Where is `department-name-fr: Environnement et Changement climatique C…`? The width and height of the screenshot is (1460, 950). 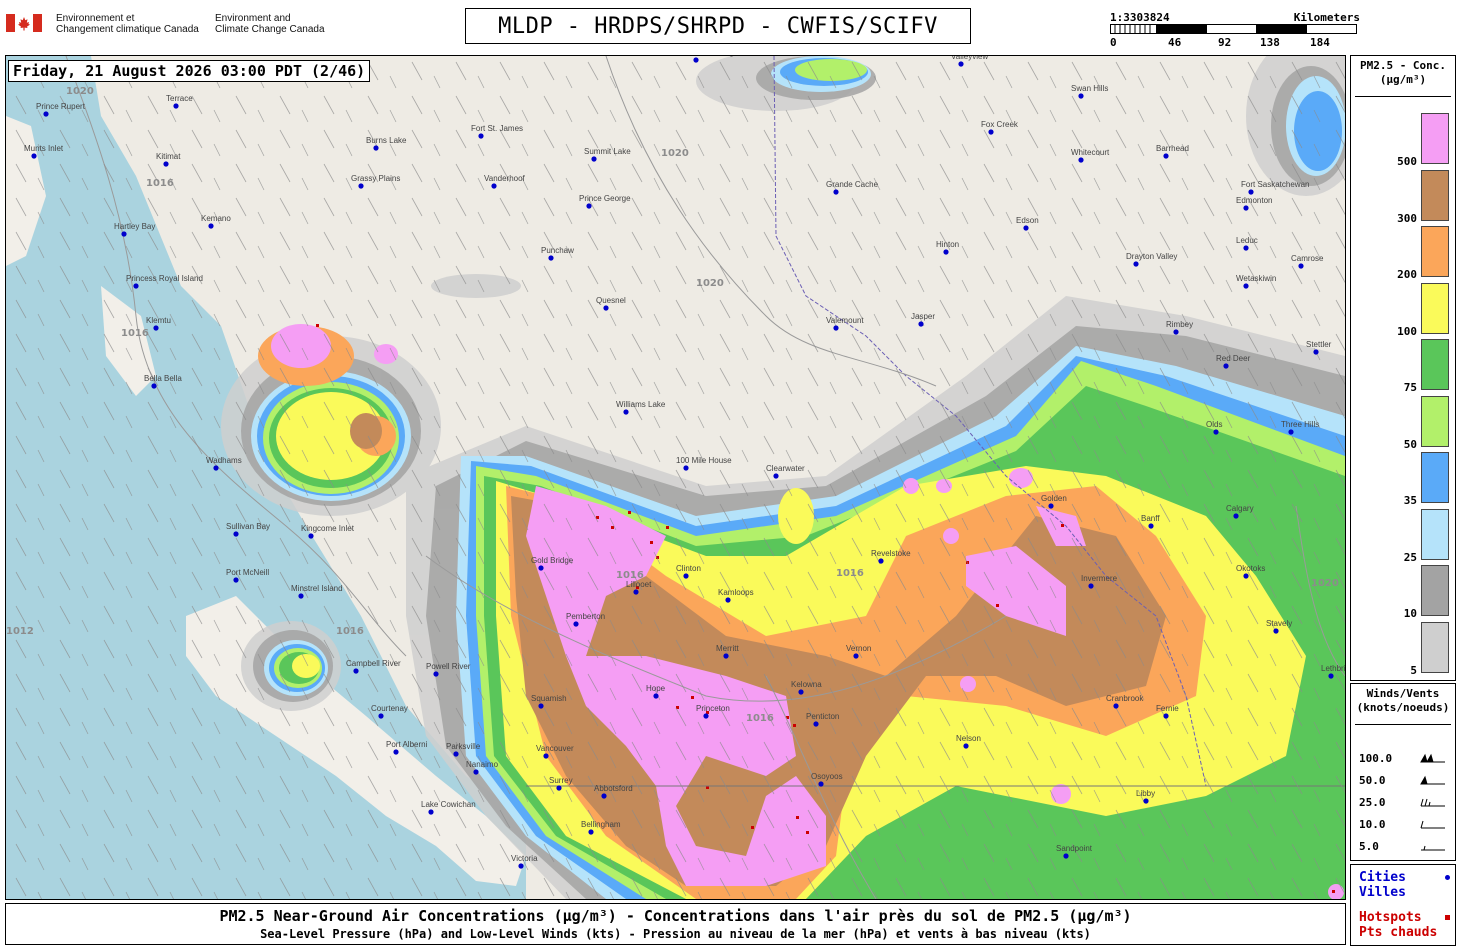
department-name-fr: Environnement et Changement climatique C… is located at coordinates (127, 24).